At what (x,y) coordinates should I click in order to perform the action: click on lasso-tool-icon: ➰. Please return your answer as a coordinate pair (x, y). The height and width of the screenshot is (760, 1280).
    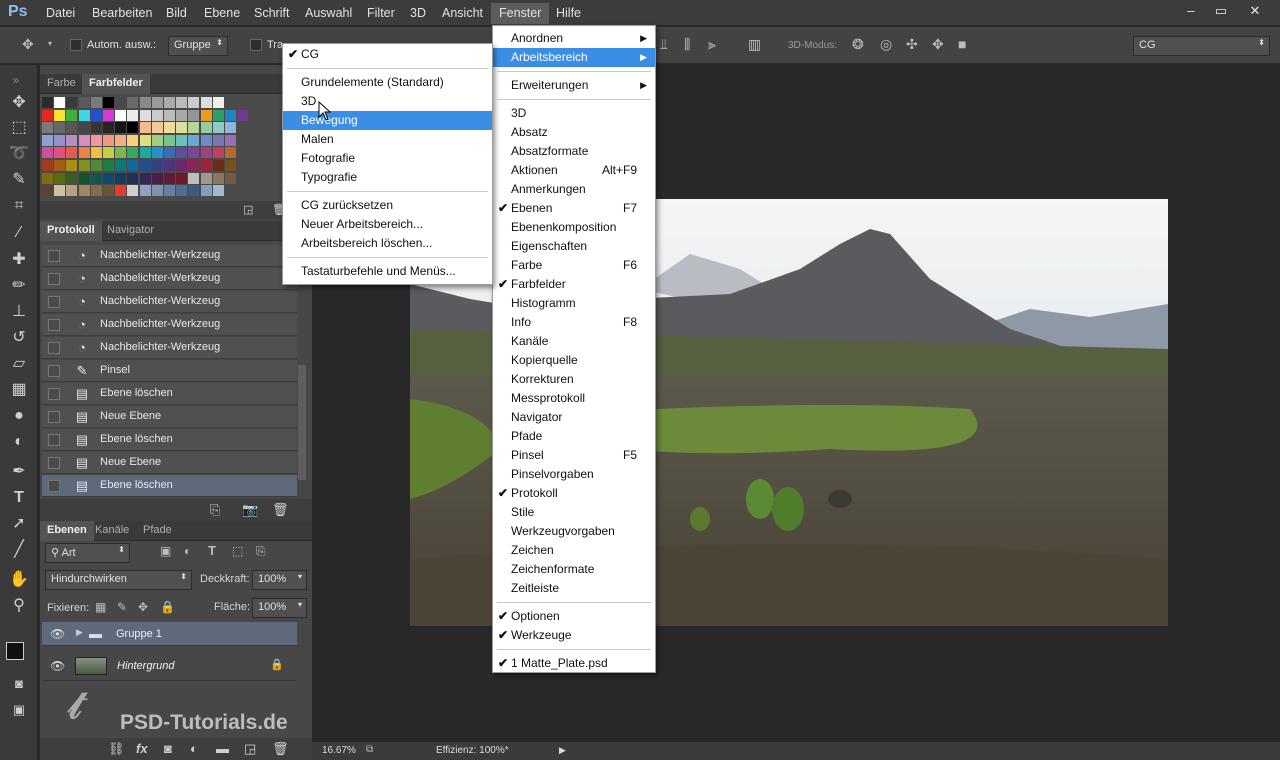
    Looking at the image, I should click on (19, 154).